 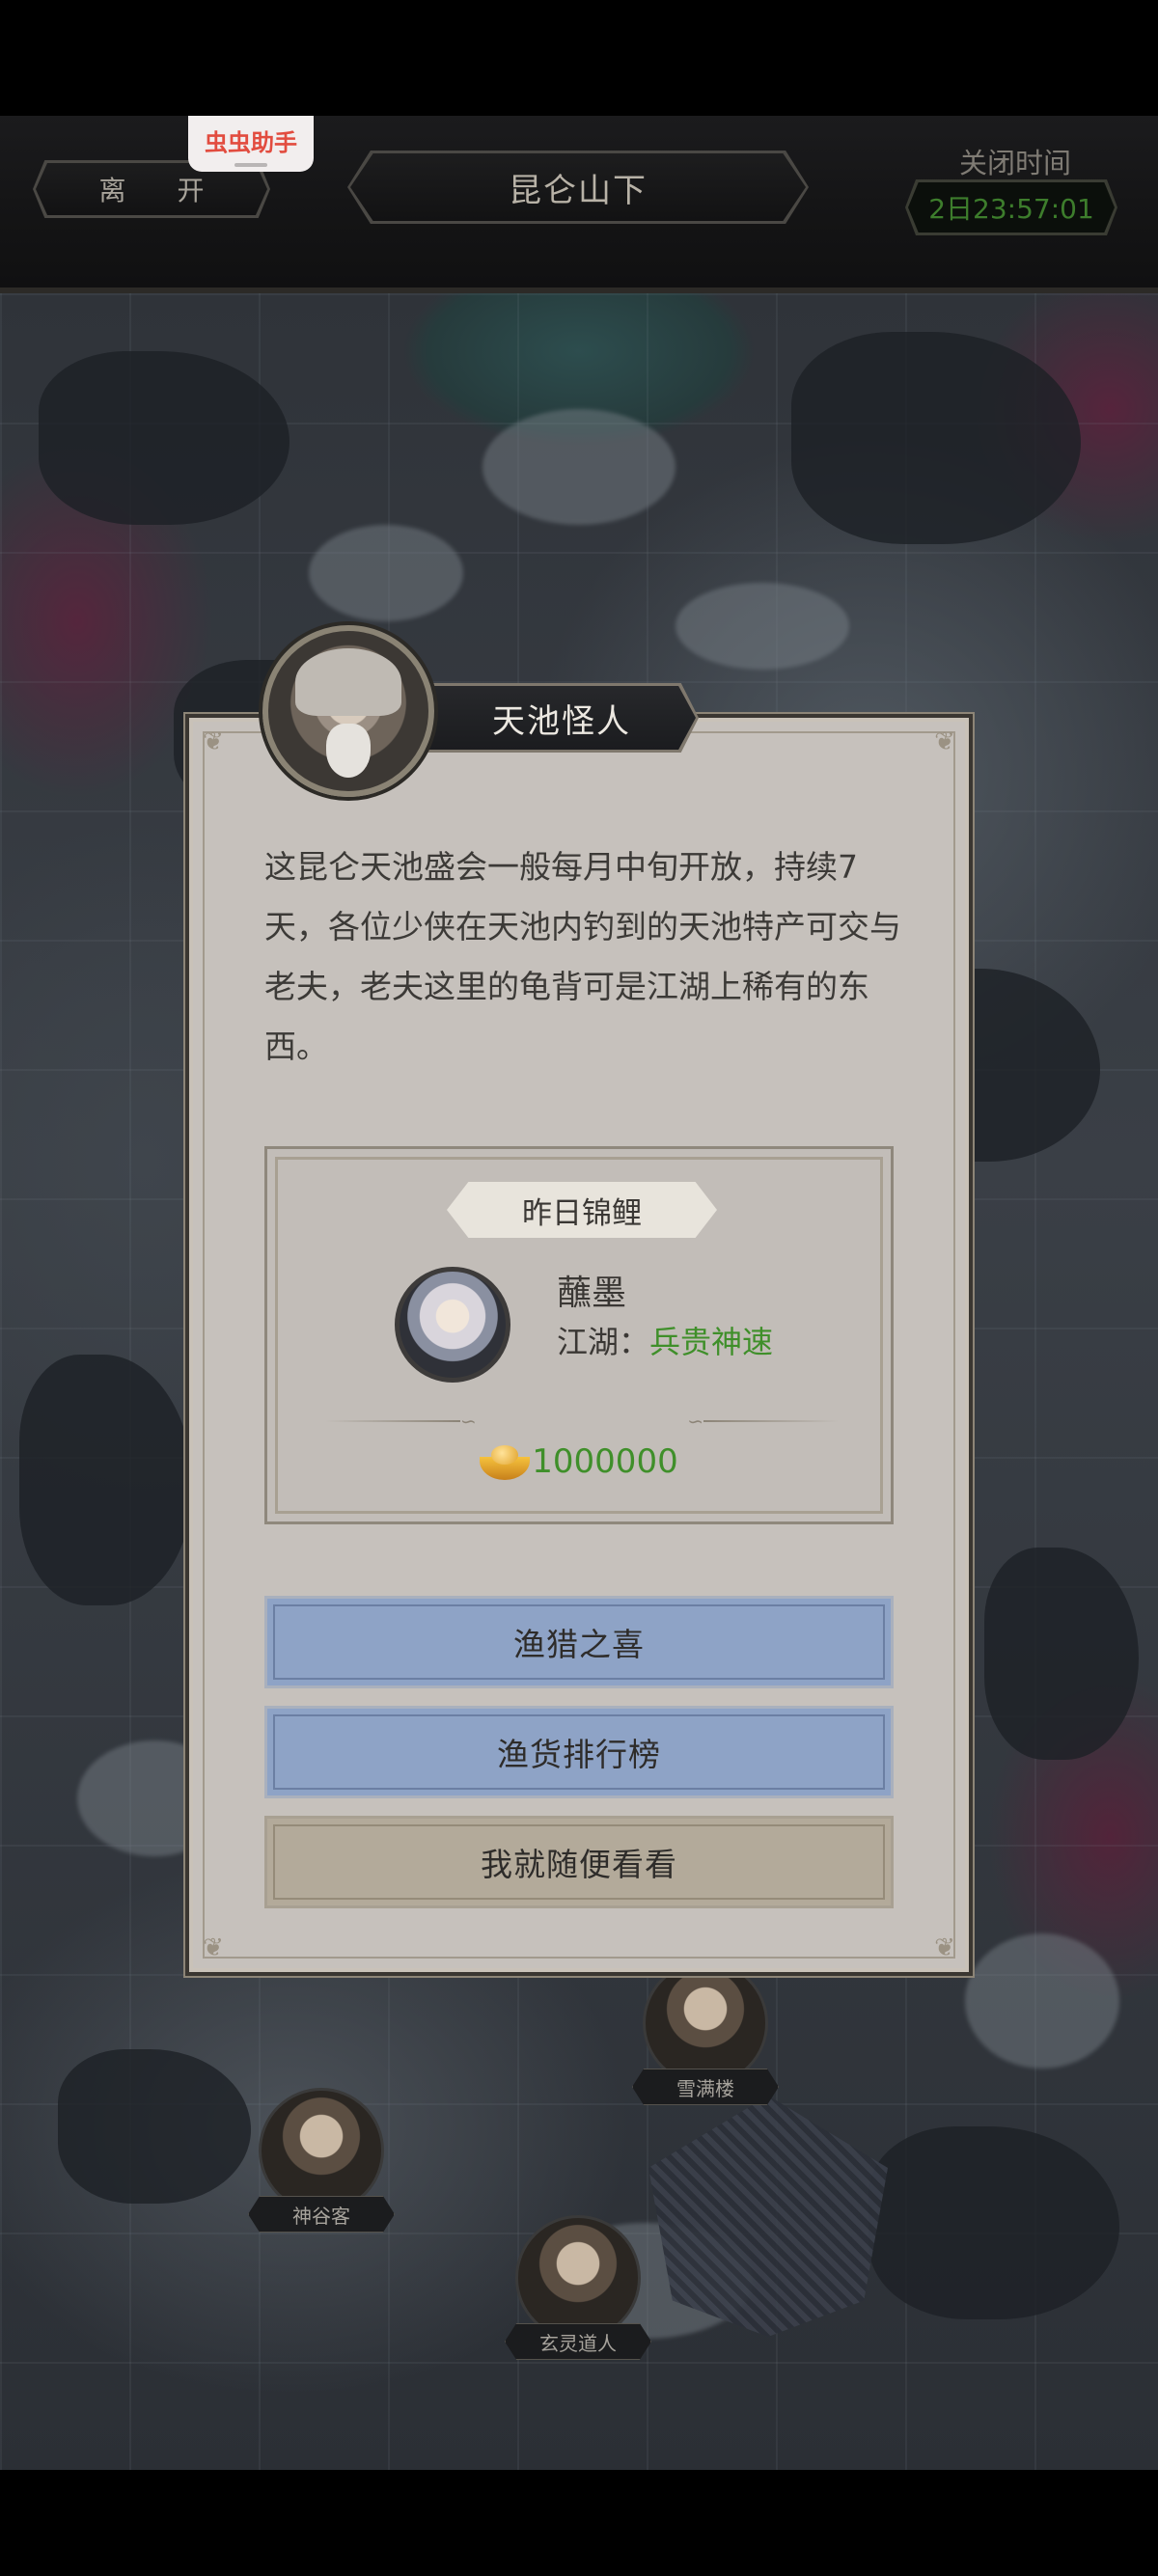 What do you see at coordinates (348, 751) in the screenshot?
I see `npc-beard` at bounding box center [348, 751].